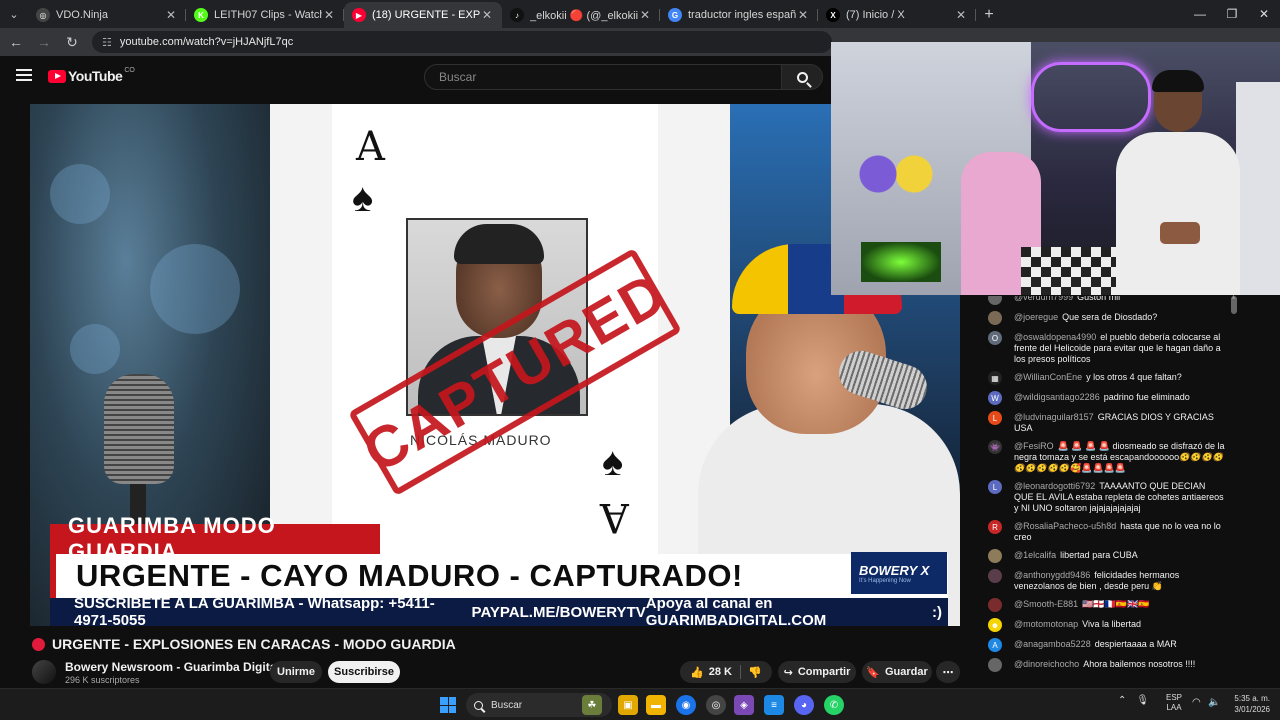 The image size is (1280, 720). What do you see at coordinates (1034, 446) in the screenshot?
I see `chat-author: @FesiRO` at bounding box center [1034, 446].